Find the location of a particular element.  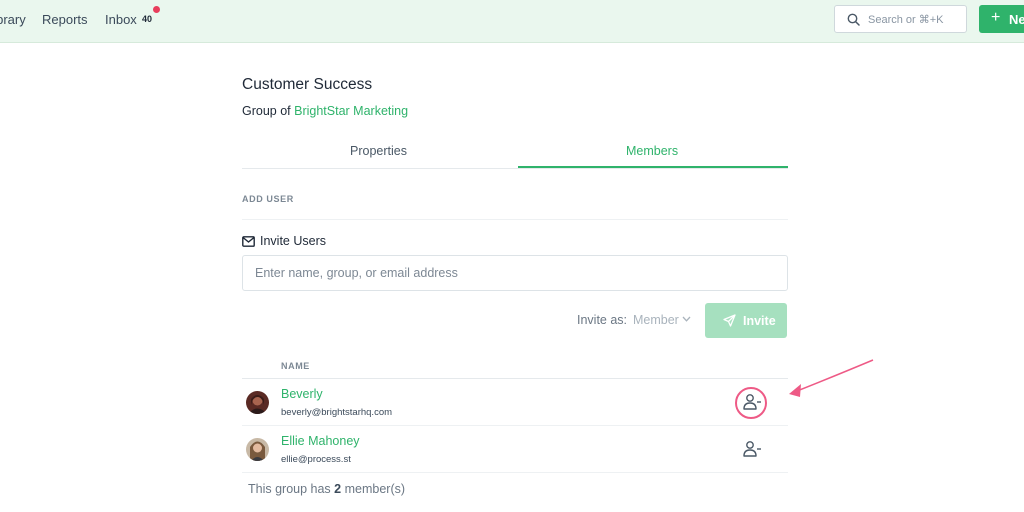

member-email: ellie@process.st is located at coordinates (316, 459).